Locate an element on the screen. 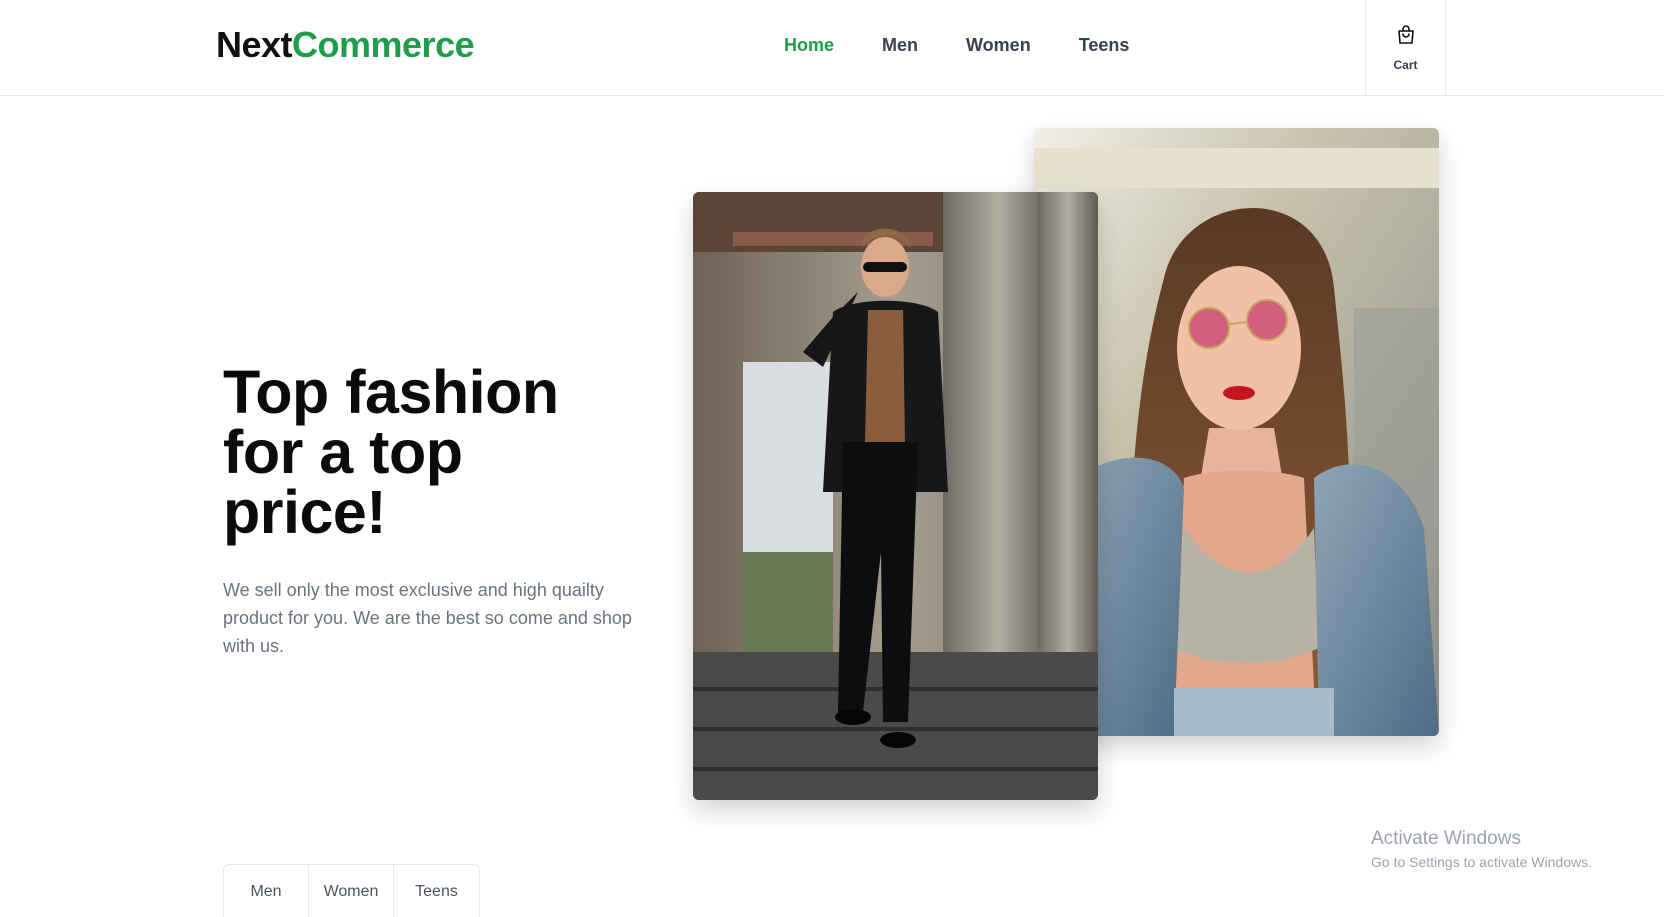 This screenshot has width=1664, height=917. nav-teens: Teens is located at coordinates (1104, 45).